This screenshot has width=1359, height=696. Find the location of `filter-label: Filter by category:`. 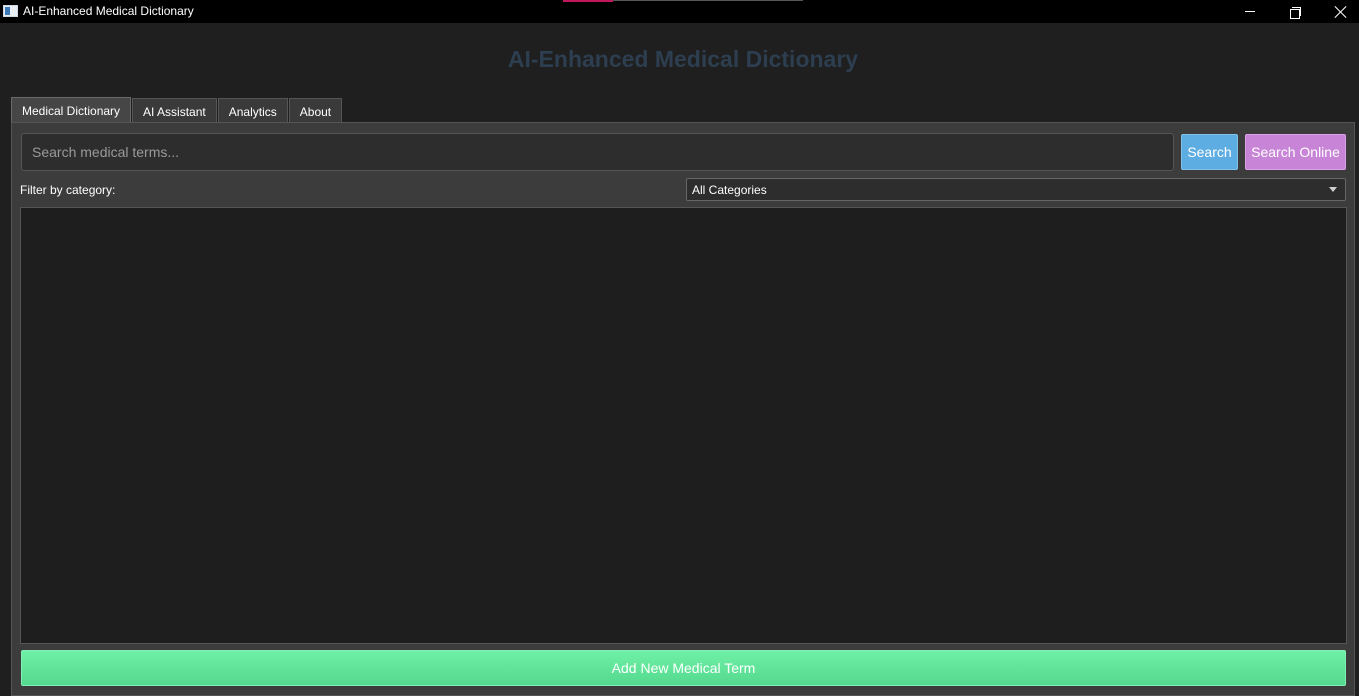

filter-label: Filter by category: is located at coordinates (68, 190).